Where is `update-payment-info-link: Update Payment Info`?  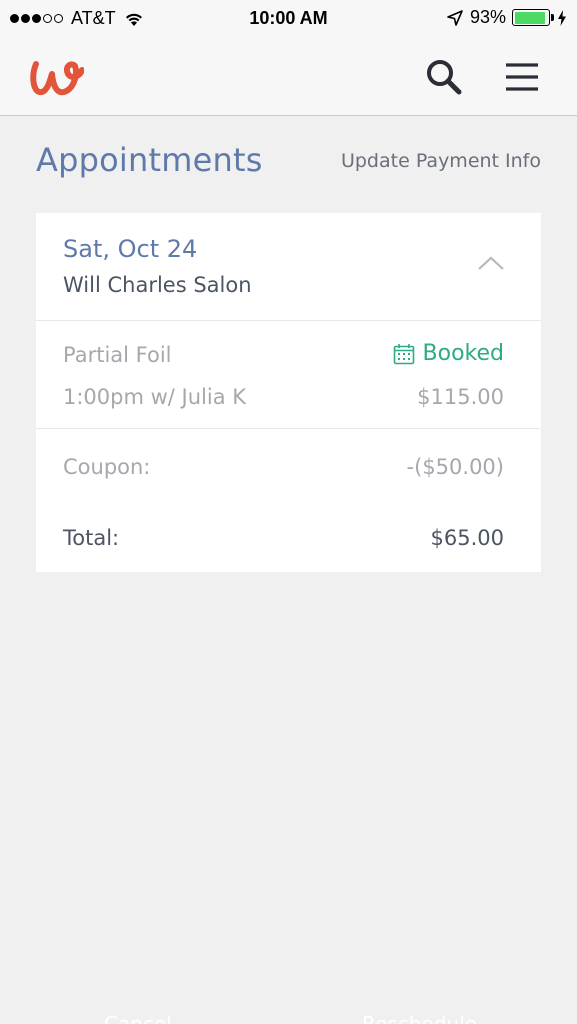 update-payment-info-link: Update Payment Info is located at coordinates (441, 161).